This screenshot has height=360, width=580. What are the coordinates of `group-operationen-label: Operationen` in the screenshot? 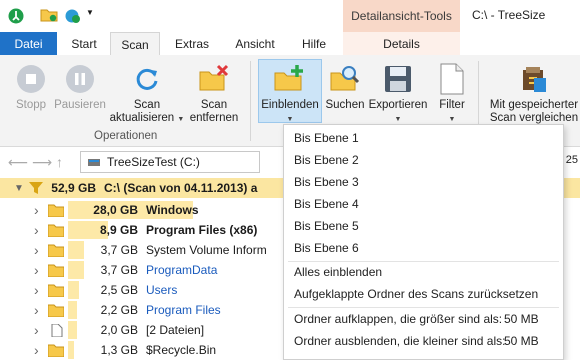 It's located at (126, 136).